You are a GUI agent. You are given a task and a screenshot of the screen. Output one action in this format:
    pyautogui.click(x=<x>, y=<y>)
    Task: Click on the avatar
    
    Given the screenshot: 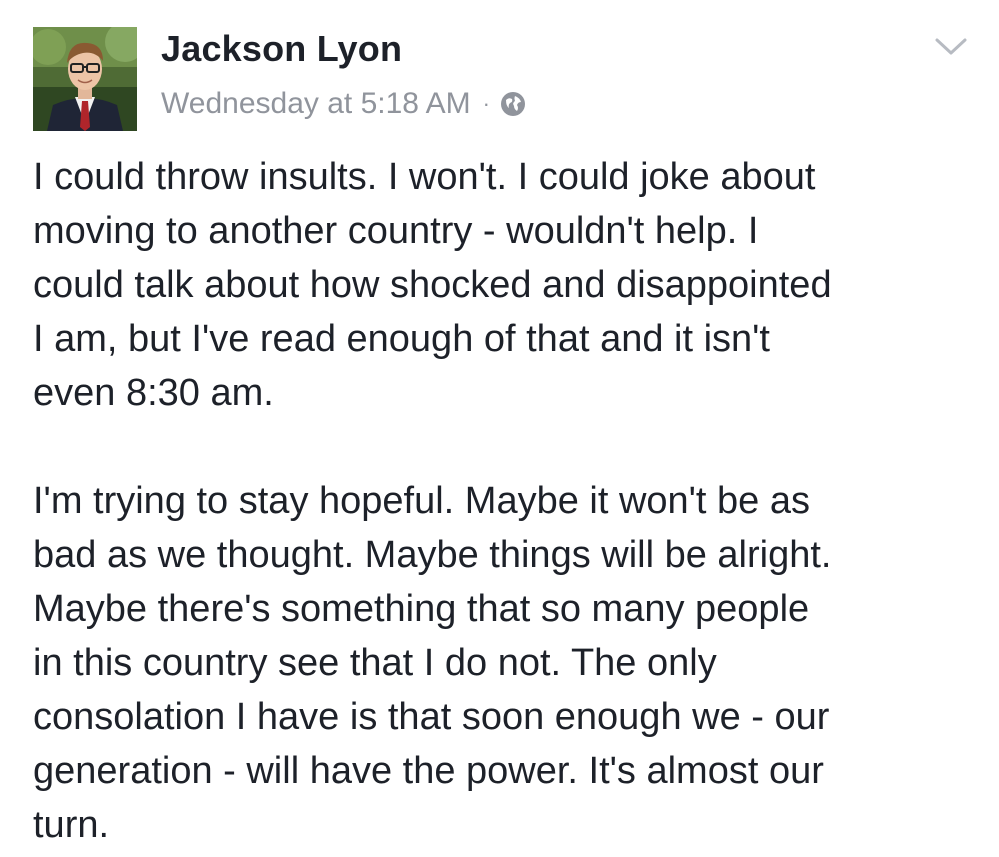 What is the action you would take?
    pyautogui.click(x=85, y=79)
    